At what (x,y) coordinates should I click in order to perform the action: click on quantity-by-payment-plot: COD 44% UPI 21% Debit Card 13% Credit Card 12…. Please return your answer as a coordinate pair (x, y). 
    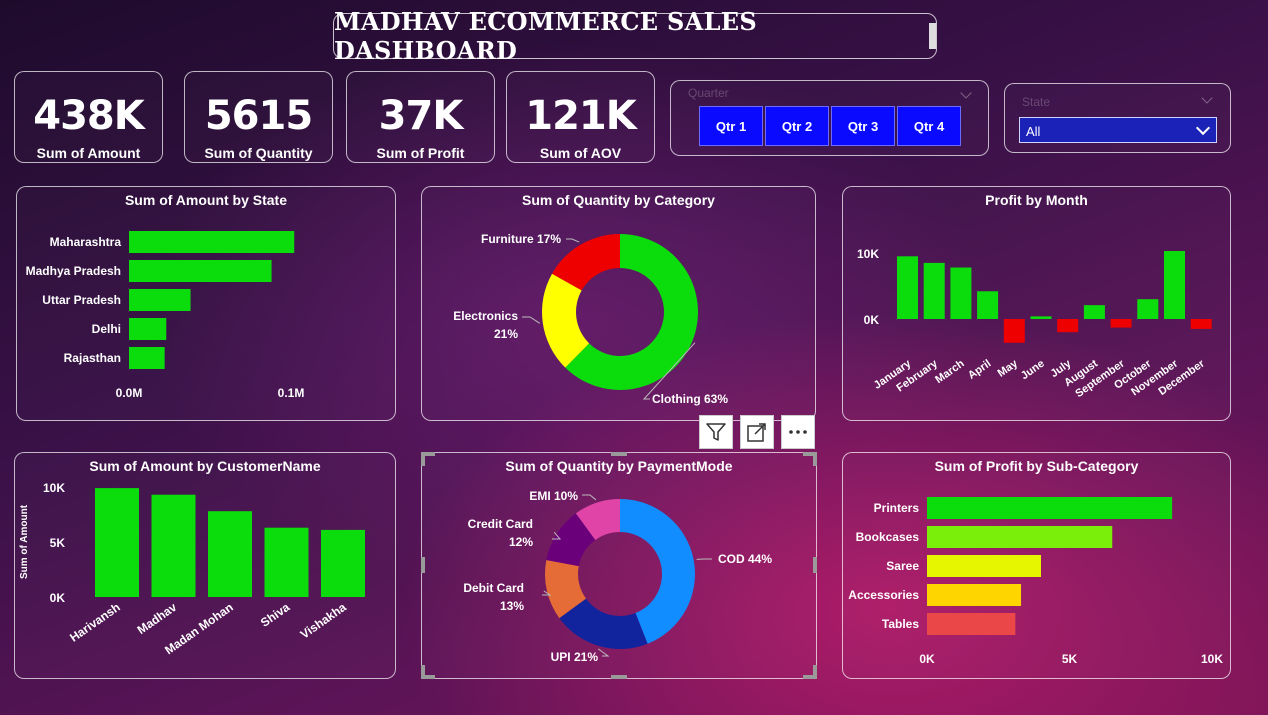
    Looking at the image, I should click on (617, 576).